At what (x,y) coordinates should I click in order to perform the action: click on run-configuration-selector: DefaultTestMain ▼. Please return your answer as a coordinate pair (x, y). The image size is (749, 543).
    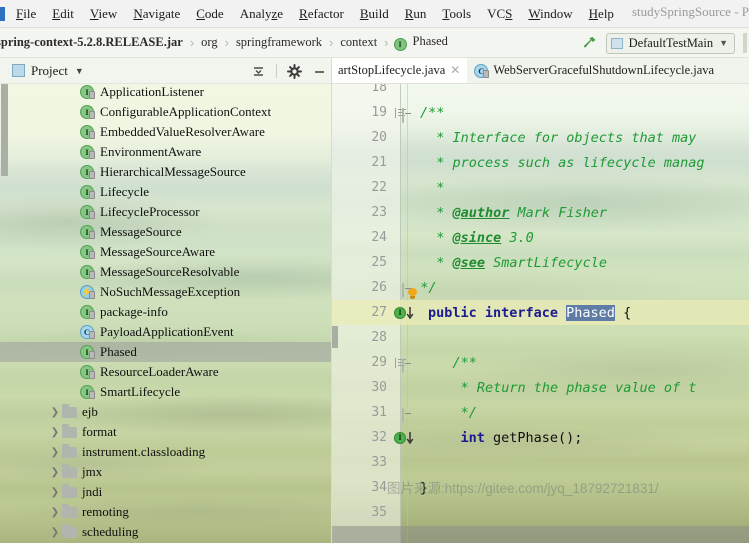
    Looking at the image, I should click on (670, 43).